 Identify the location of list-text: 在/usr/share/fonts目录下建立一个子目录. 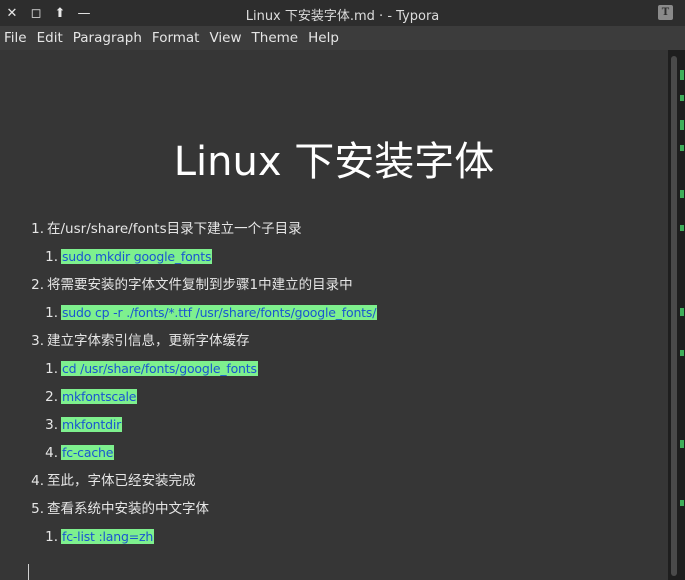
(174, 229).